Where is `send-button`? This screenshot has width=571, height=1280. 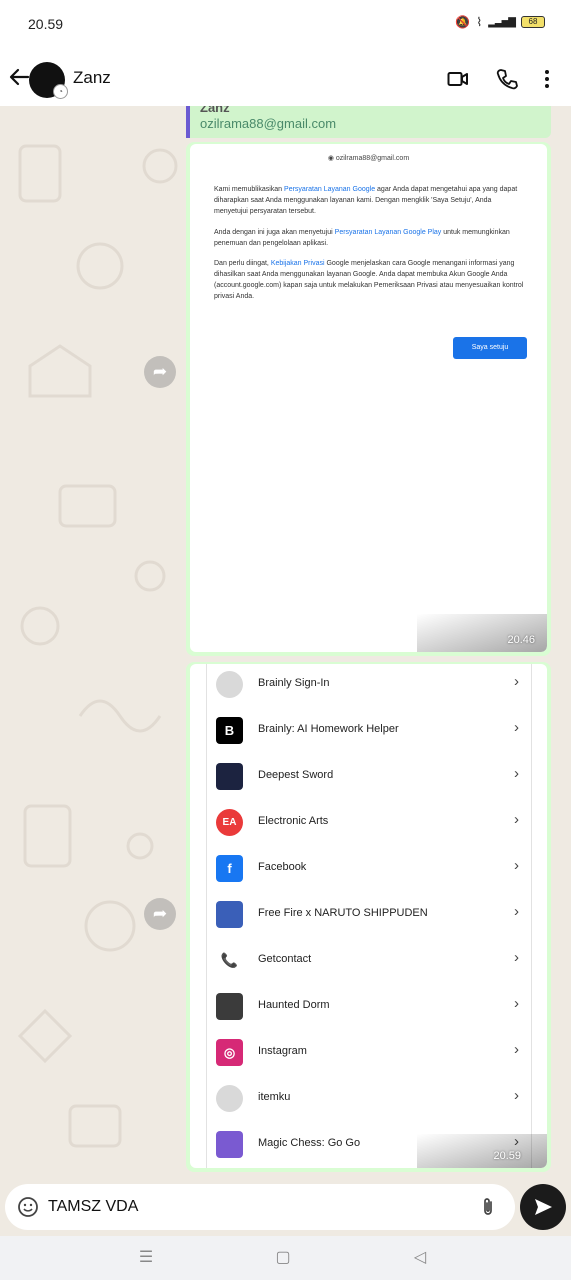 send-button is located at coordinates (543, 1207).